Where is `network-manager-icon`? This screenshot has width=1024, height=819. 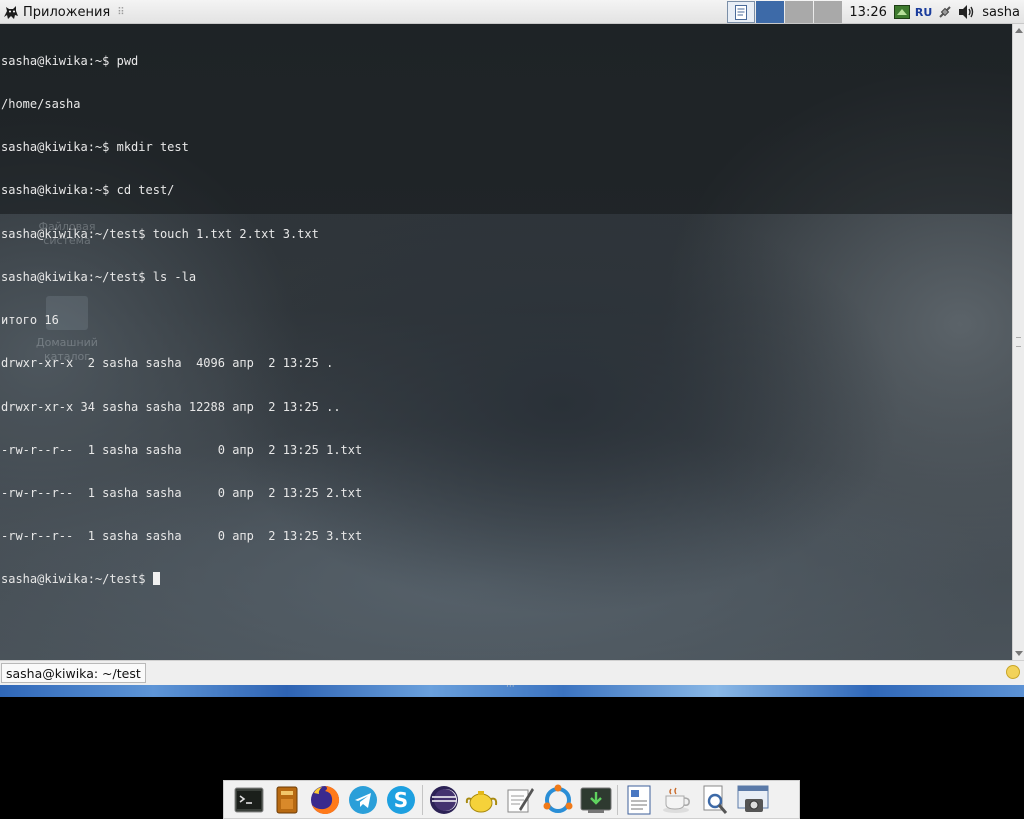 network-manager-icon is located at coordinates (902, 12).